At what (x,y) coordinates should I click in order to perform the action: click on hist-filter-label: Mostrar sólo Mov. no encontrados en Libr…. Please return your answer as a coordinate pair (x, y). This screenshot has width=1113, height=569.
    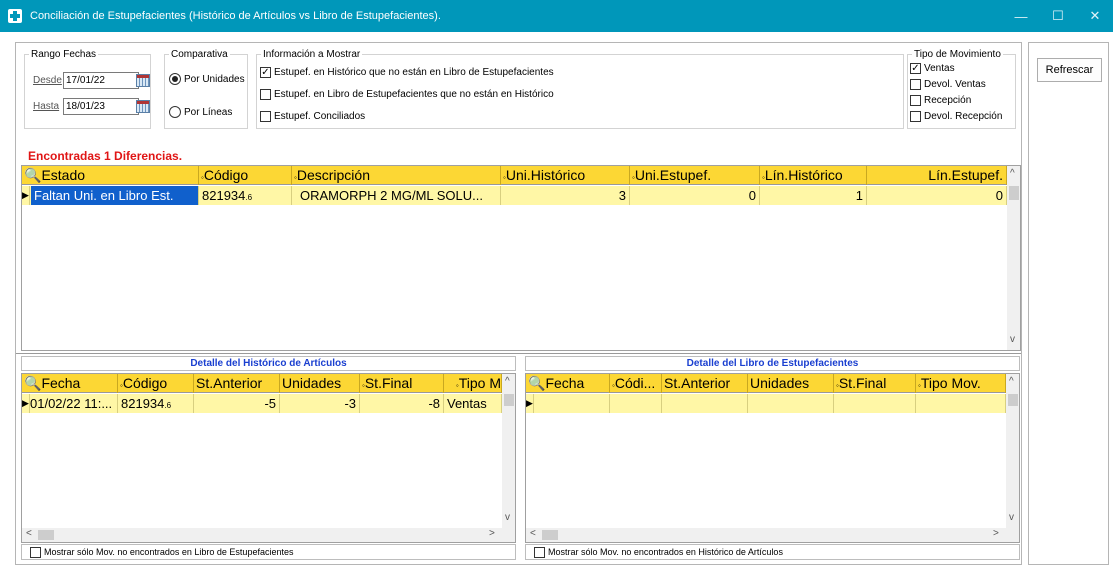
    Looking at the image, I should click on (169, 552).